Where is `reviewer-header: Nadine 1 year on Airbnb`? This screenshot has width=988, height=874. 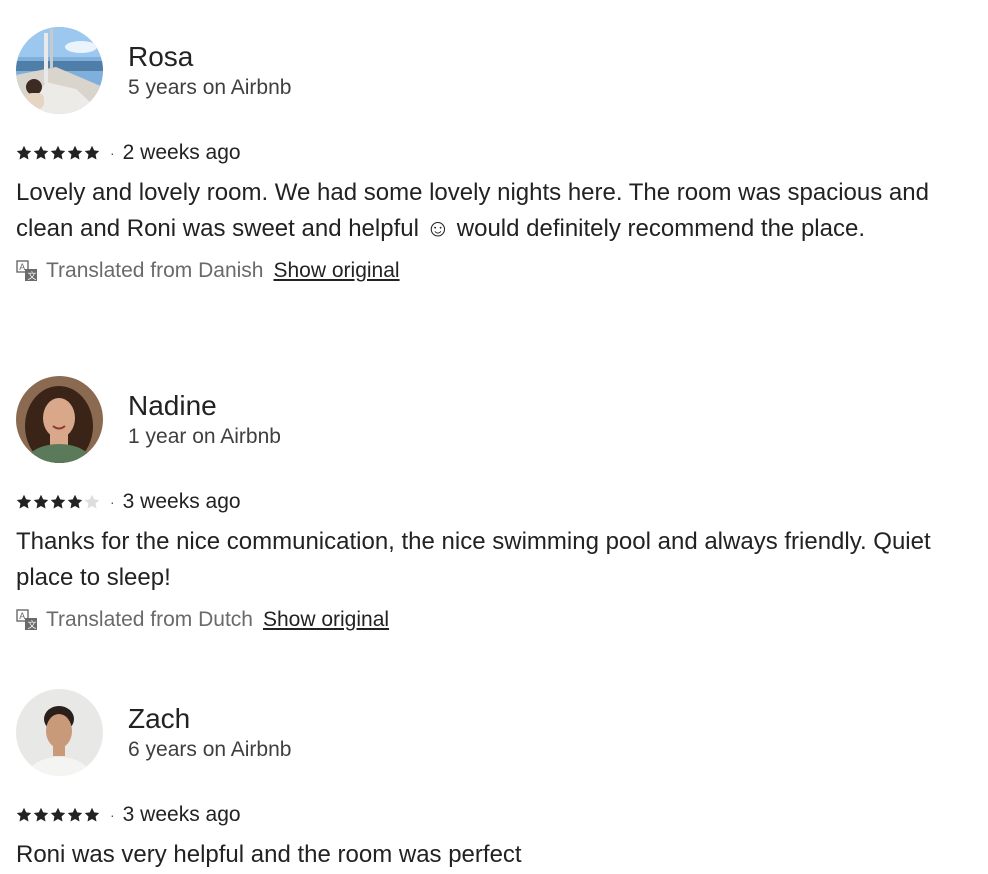
reviewer-header: Nadine 1 year on Airbnb is located at coordinates (491, 419).